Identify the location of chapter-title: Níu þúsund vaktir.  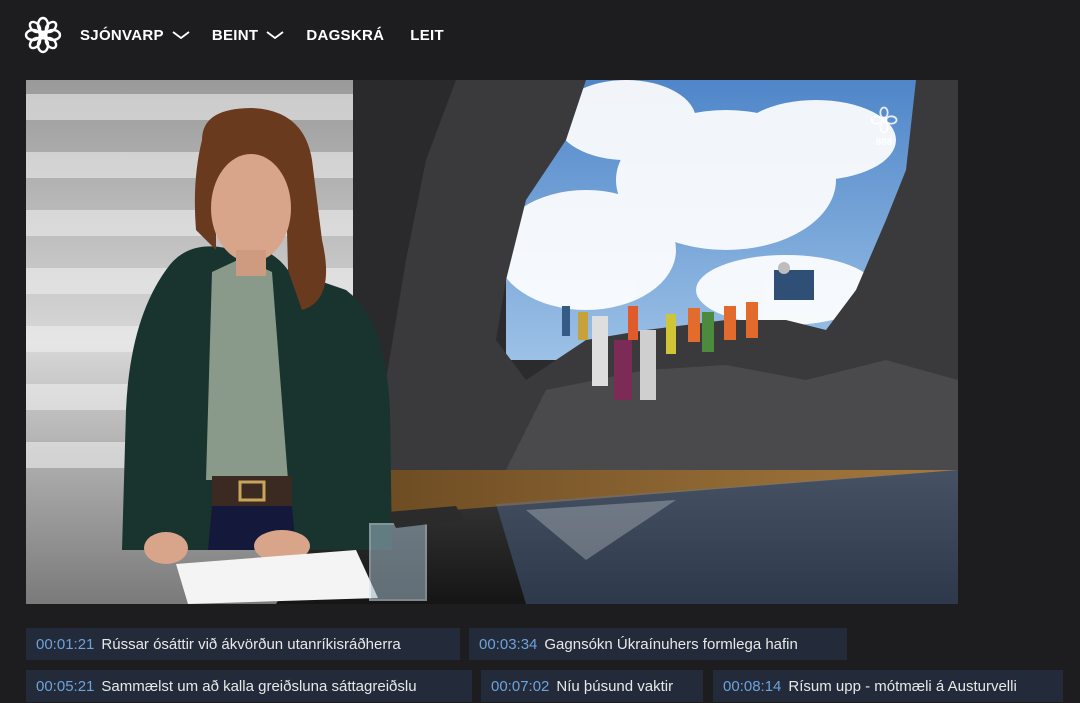
(615, 686).